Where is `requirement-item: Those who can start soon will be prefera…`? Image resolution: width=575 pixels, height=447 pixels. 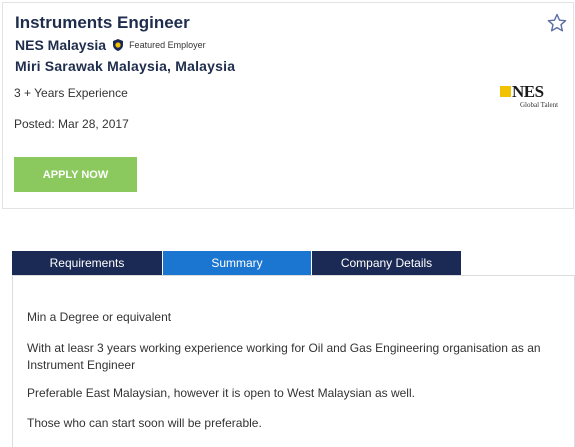 requirement-item: Those who can start soon will be prefera… is located at coordinates (144, 423).